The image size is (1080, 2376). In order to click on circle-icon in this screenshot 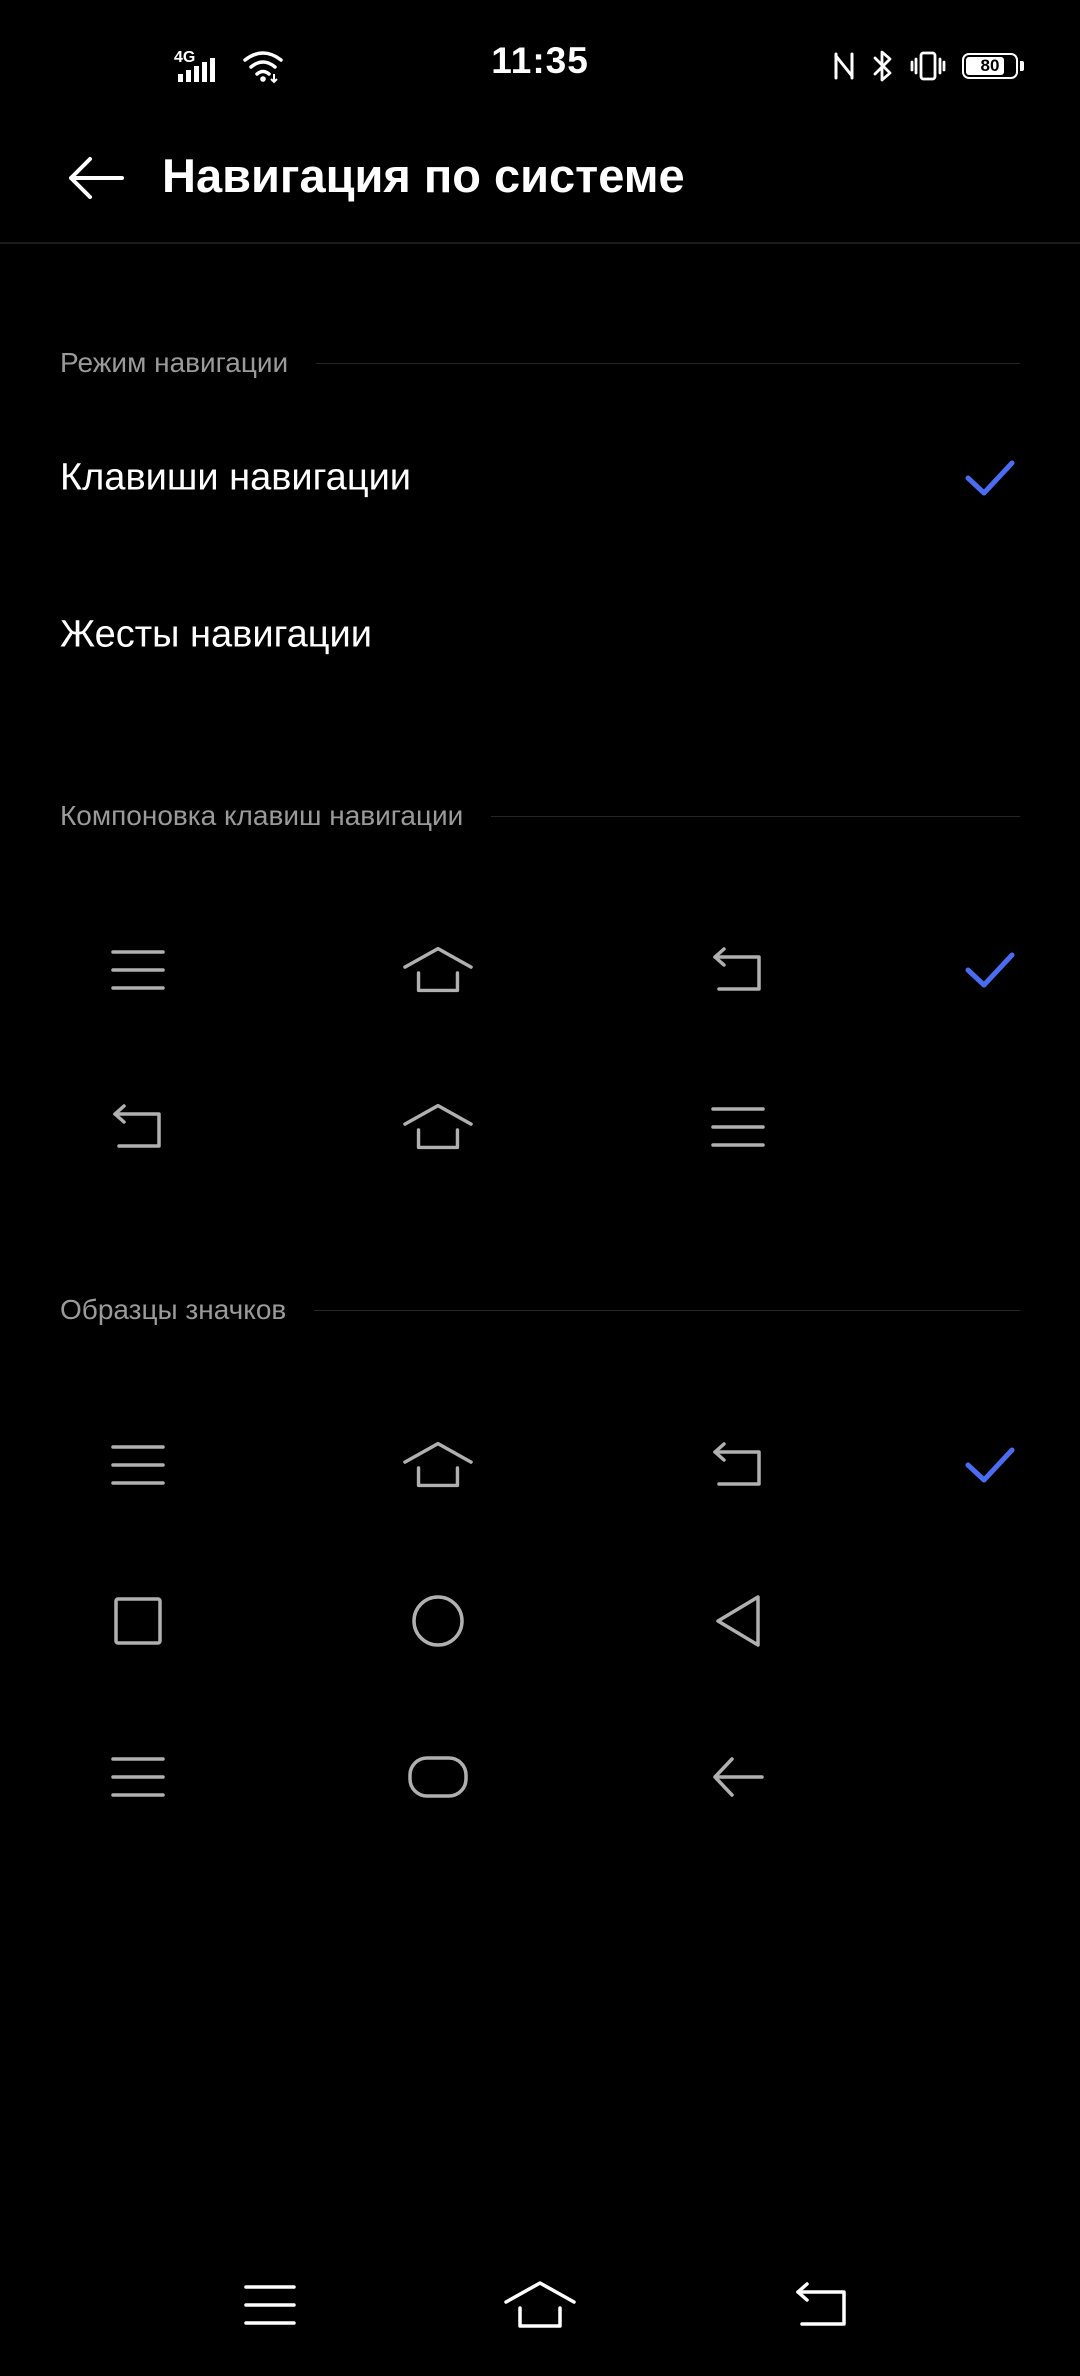, I will do `click(438, 1621)`.